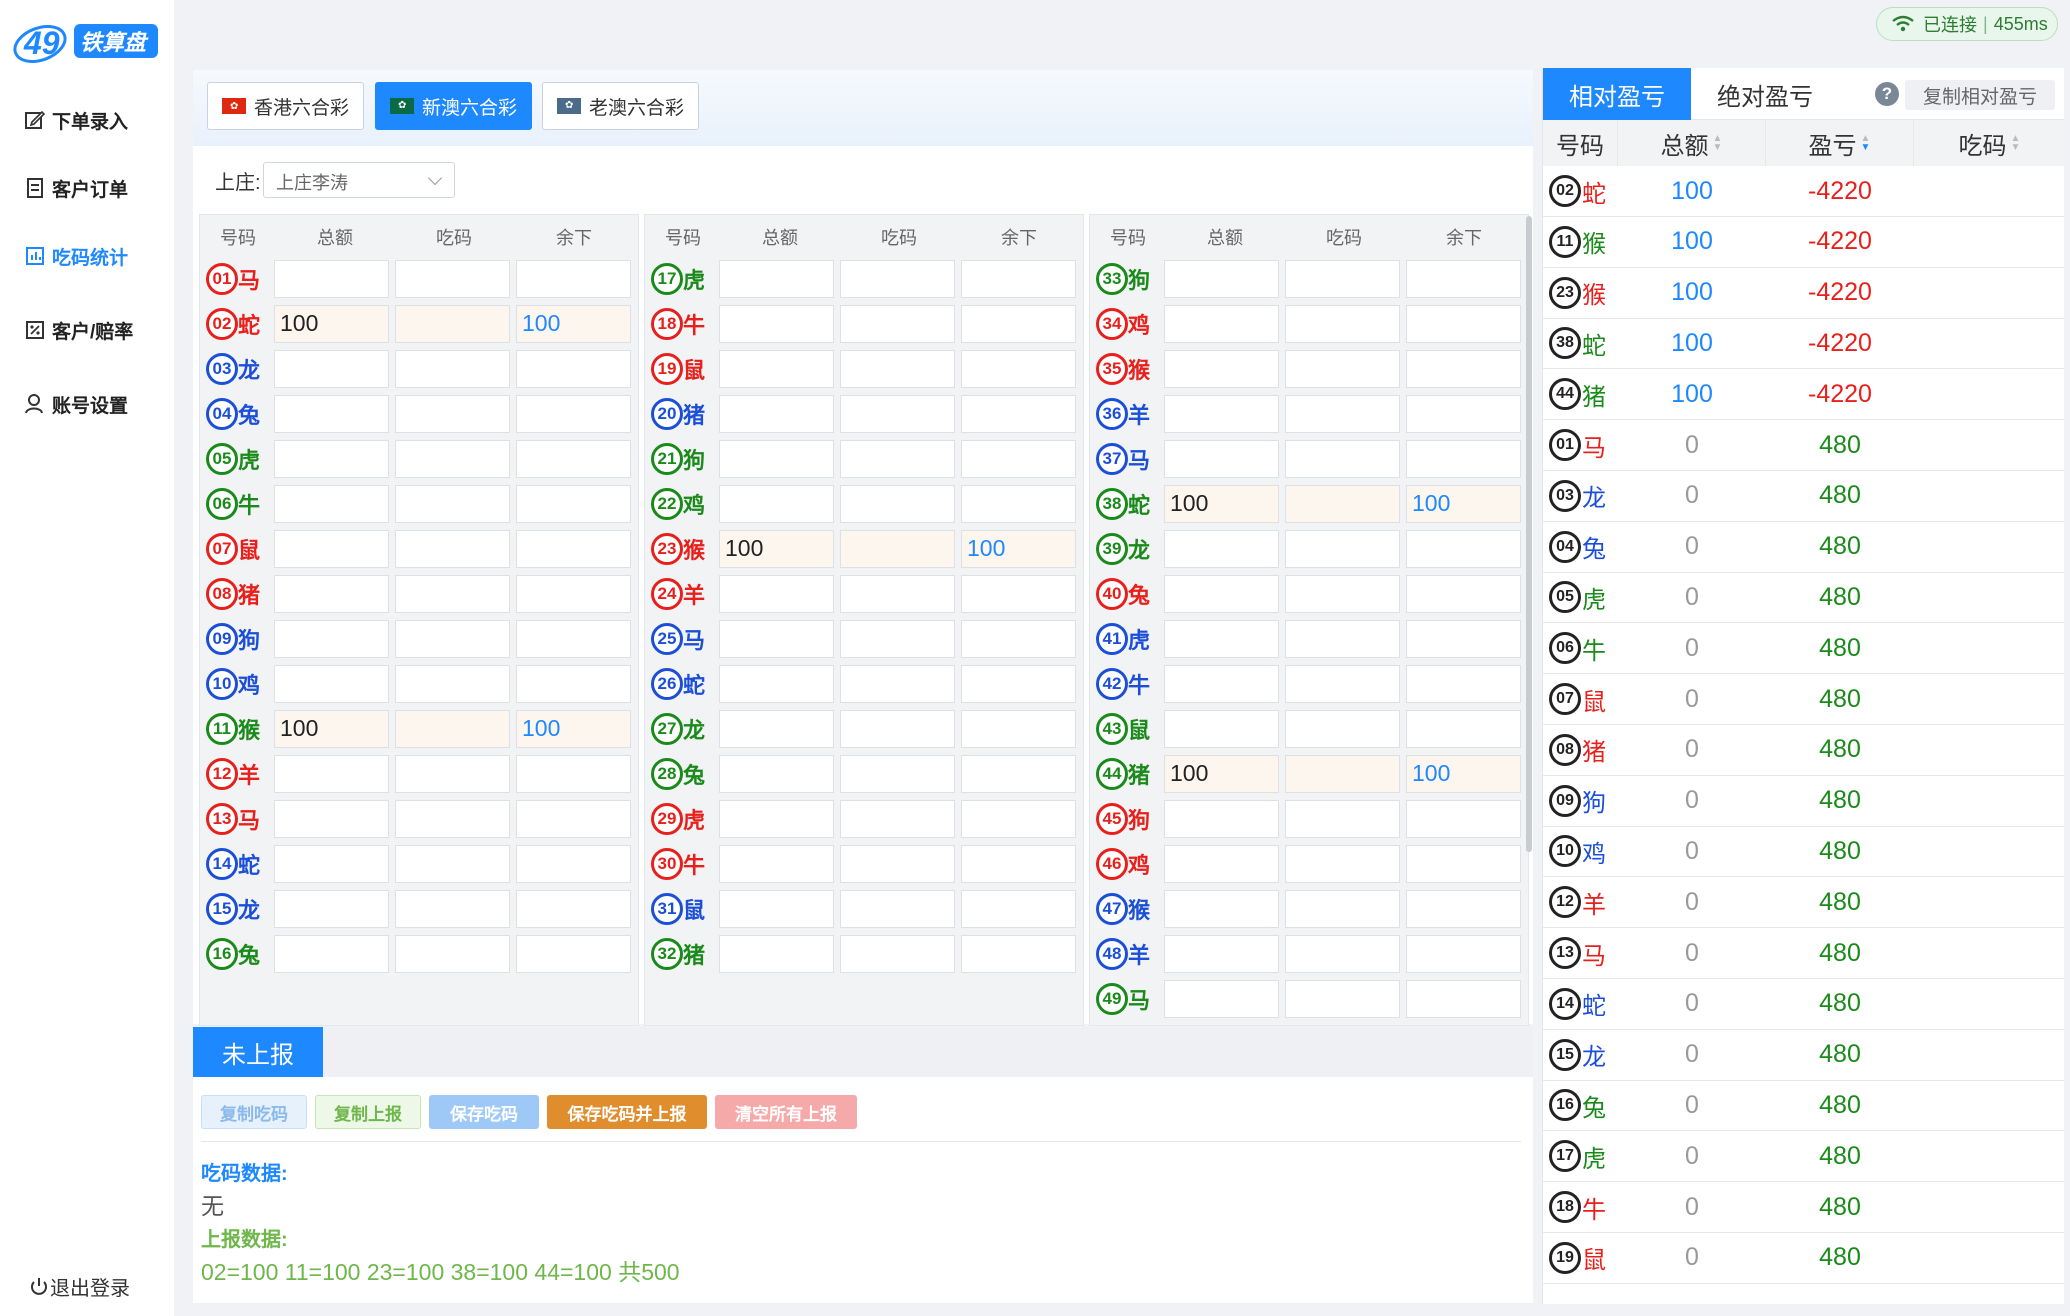  What do you see at coordinates (454, 106) in the screenshot?
I see `tab-new-macau-lottery: ✿ 新澳六合彩` at bounding box center [454, 106].